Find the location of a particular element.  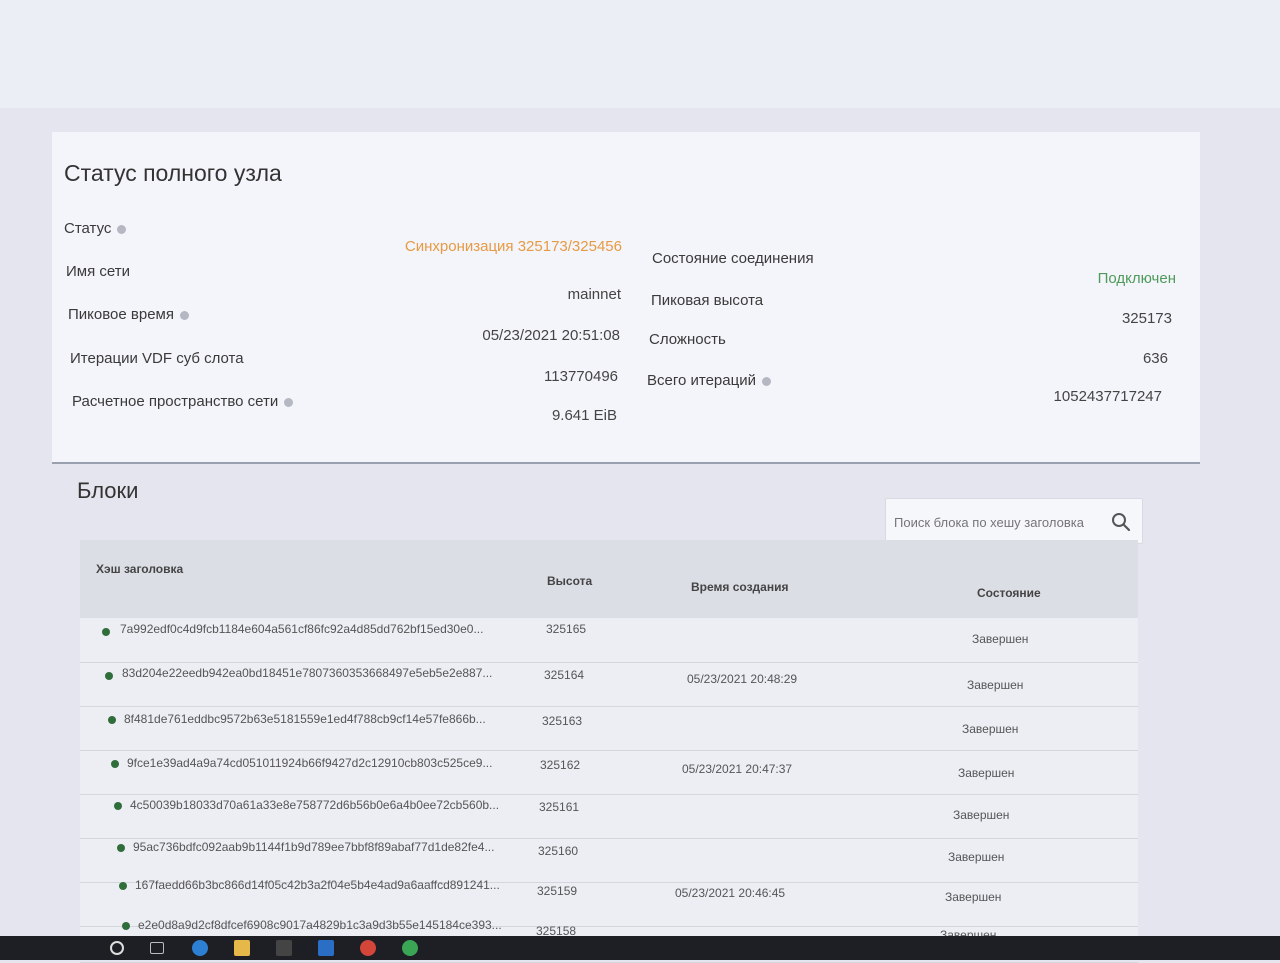

total-iterations-label: Всего итераций is located at coordinates (709, 380).